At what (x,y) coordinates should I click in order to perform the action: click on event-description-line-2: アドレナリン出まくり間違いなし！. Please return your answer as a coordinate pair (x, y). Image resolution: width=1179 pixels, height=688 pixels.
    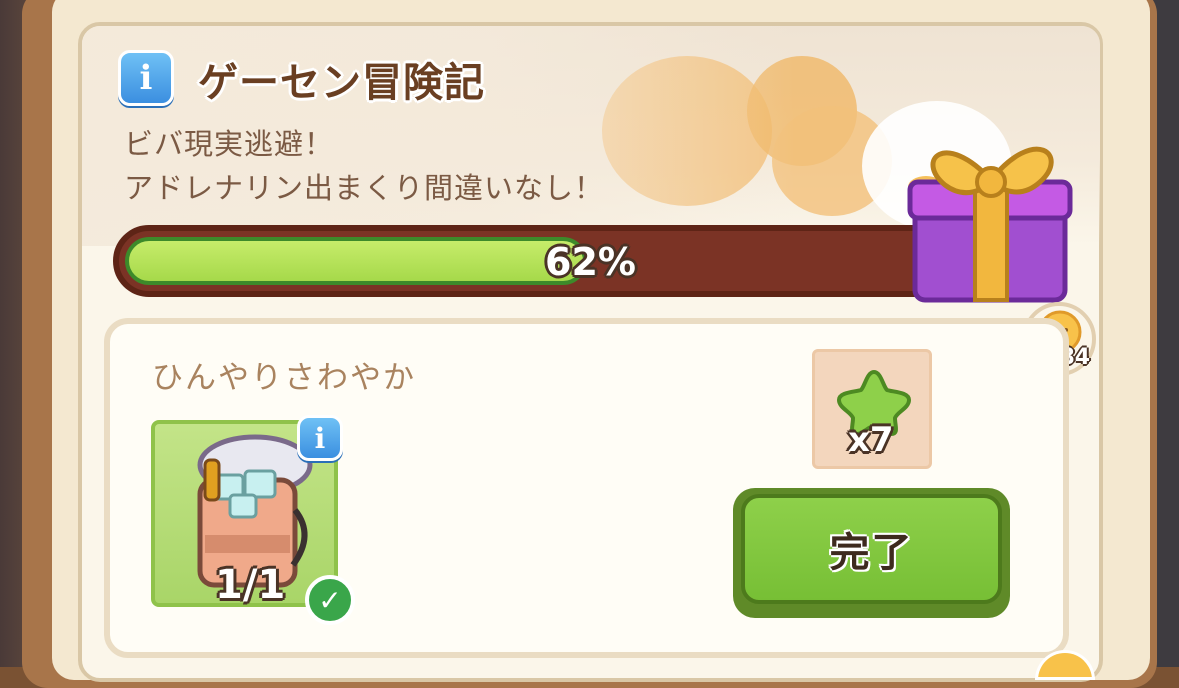
    Looking at the image, I should click on (364, 188).